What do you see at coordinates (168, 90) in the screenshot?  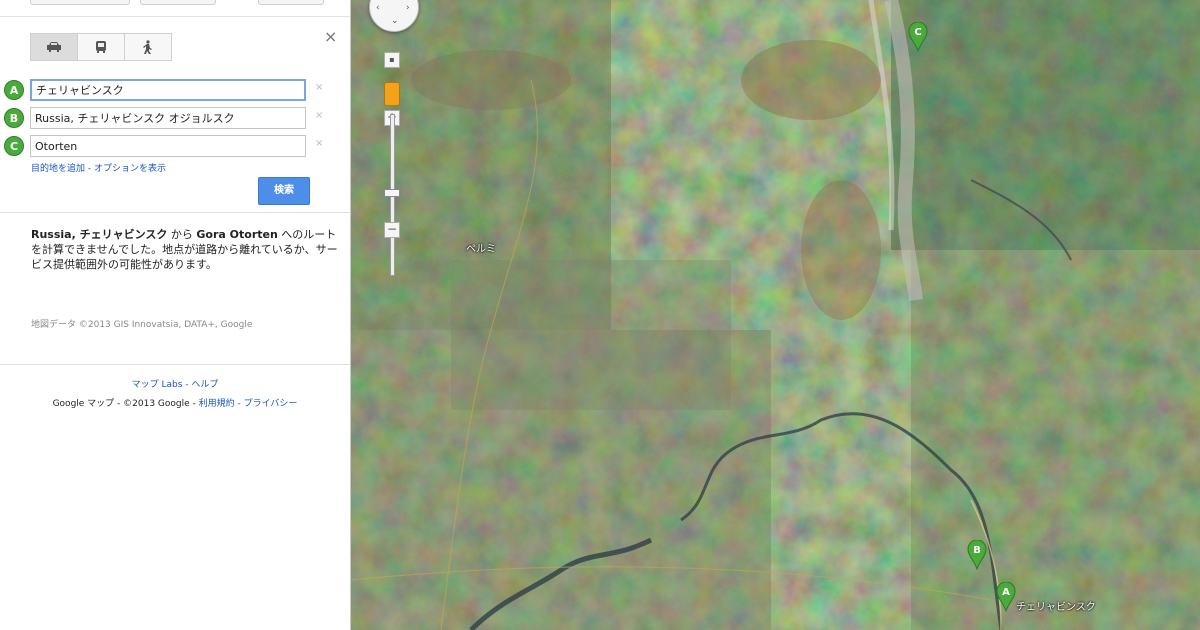 I see `origin-input` at bounding box center [168, 90].